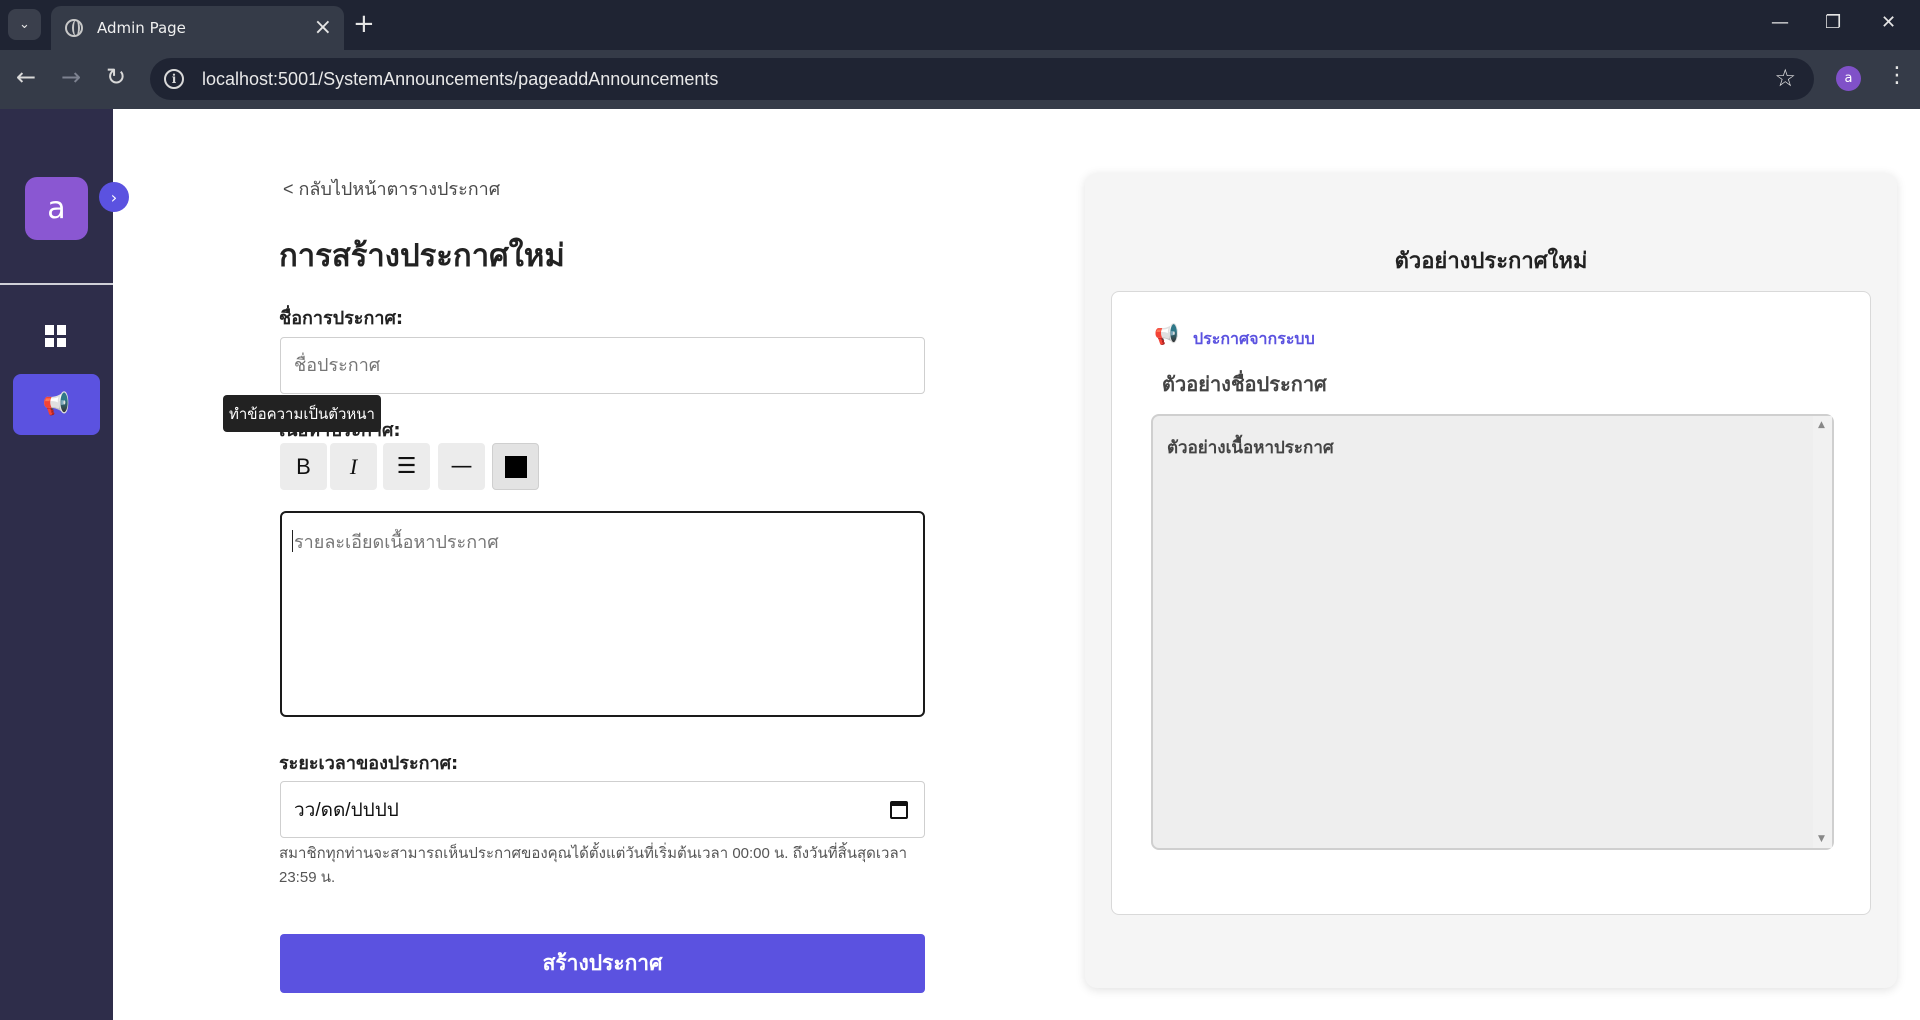 The image size is (1920, 1020). Describe the element at coordinates (346, 810) in the screenshot. I see `date-placeholder: วว/ดด/ปปปป` at that location.